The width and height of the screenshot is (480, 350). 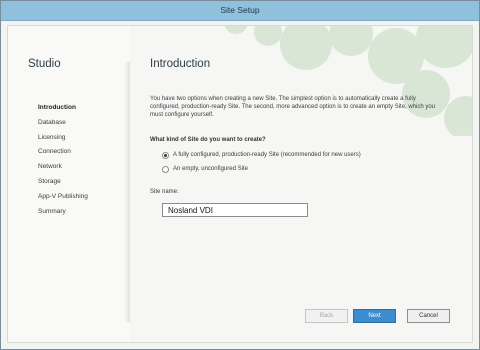 What do you see at coordinates (164, 192) in the screenshot?
I see `site-name-label: Site name:` at bounding box center [164, 192].